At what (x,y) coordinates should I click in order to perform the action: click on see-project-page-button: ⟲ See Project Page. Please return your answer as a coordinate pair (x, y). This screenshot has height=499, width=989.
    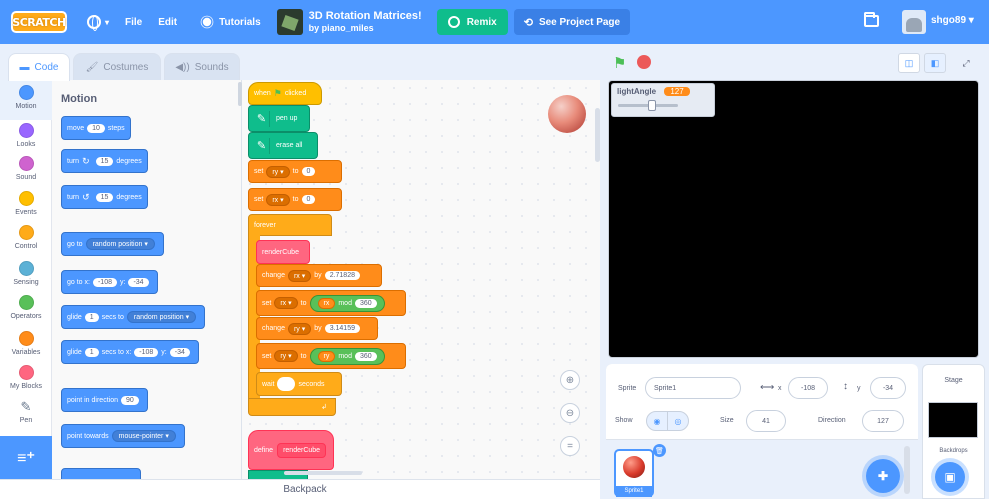
    Looking at the image, I should click on (572, 22).